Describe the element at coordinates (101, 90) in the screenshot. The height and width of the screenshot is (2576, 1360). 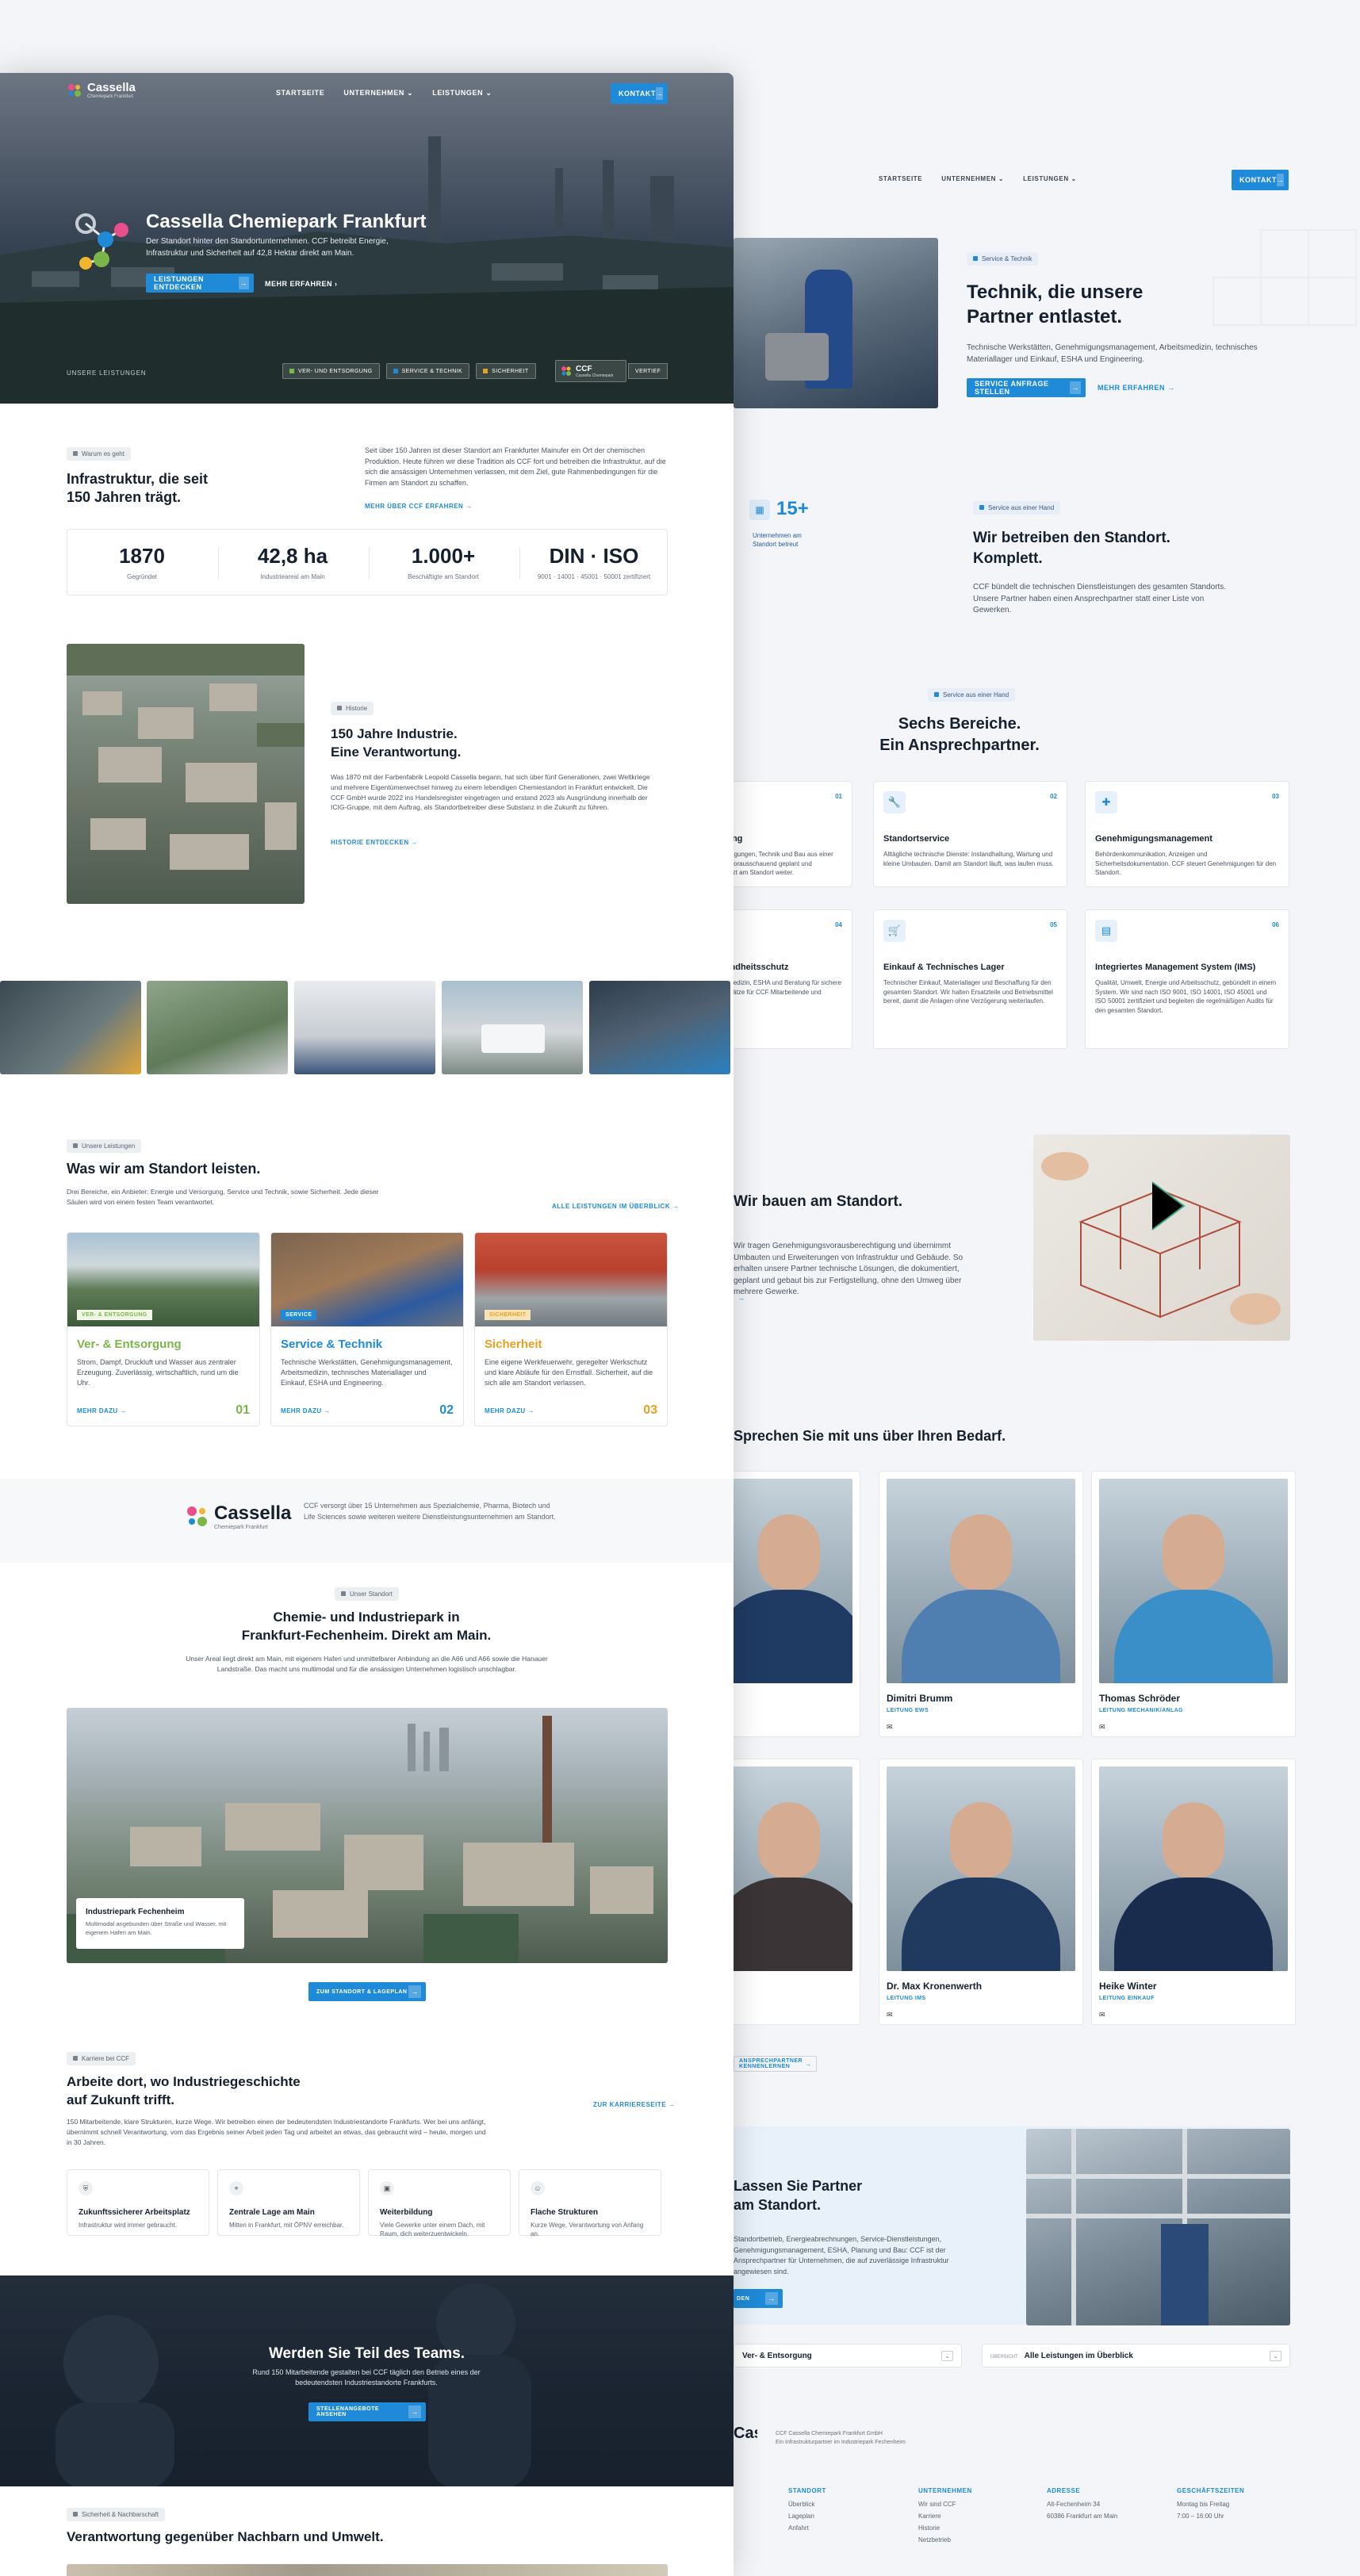
I see `front-logo: Cassella Chemiepark Frankfurt` at that location.